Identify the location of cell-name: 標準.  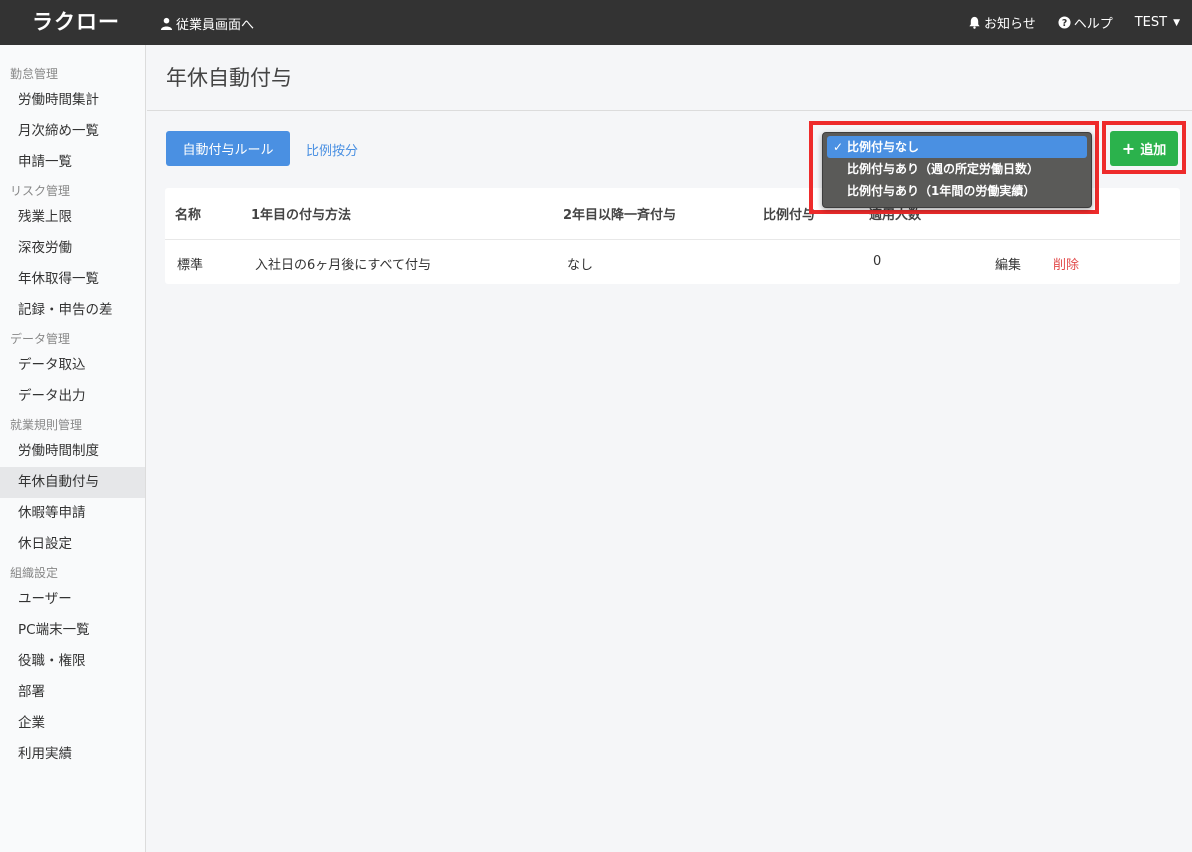
(190, 265).